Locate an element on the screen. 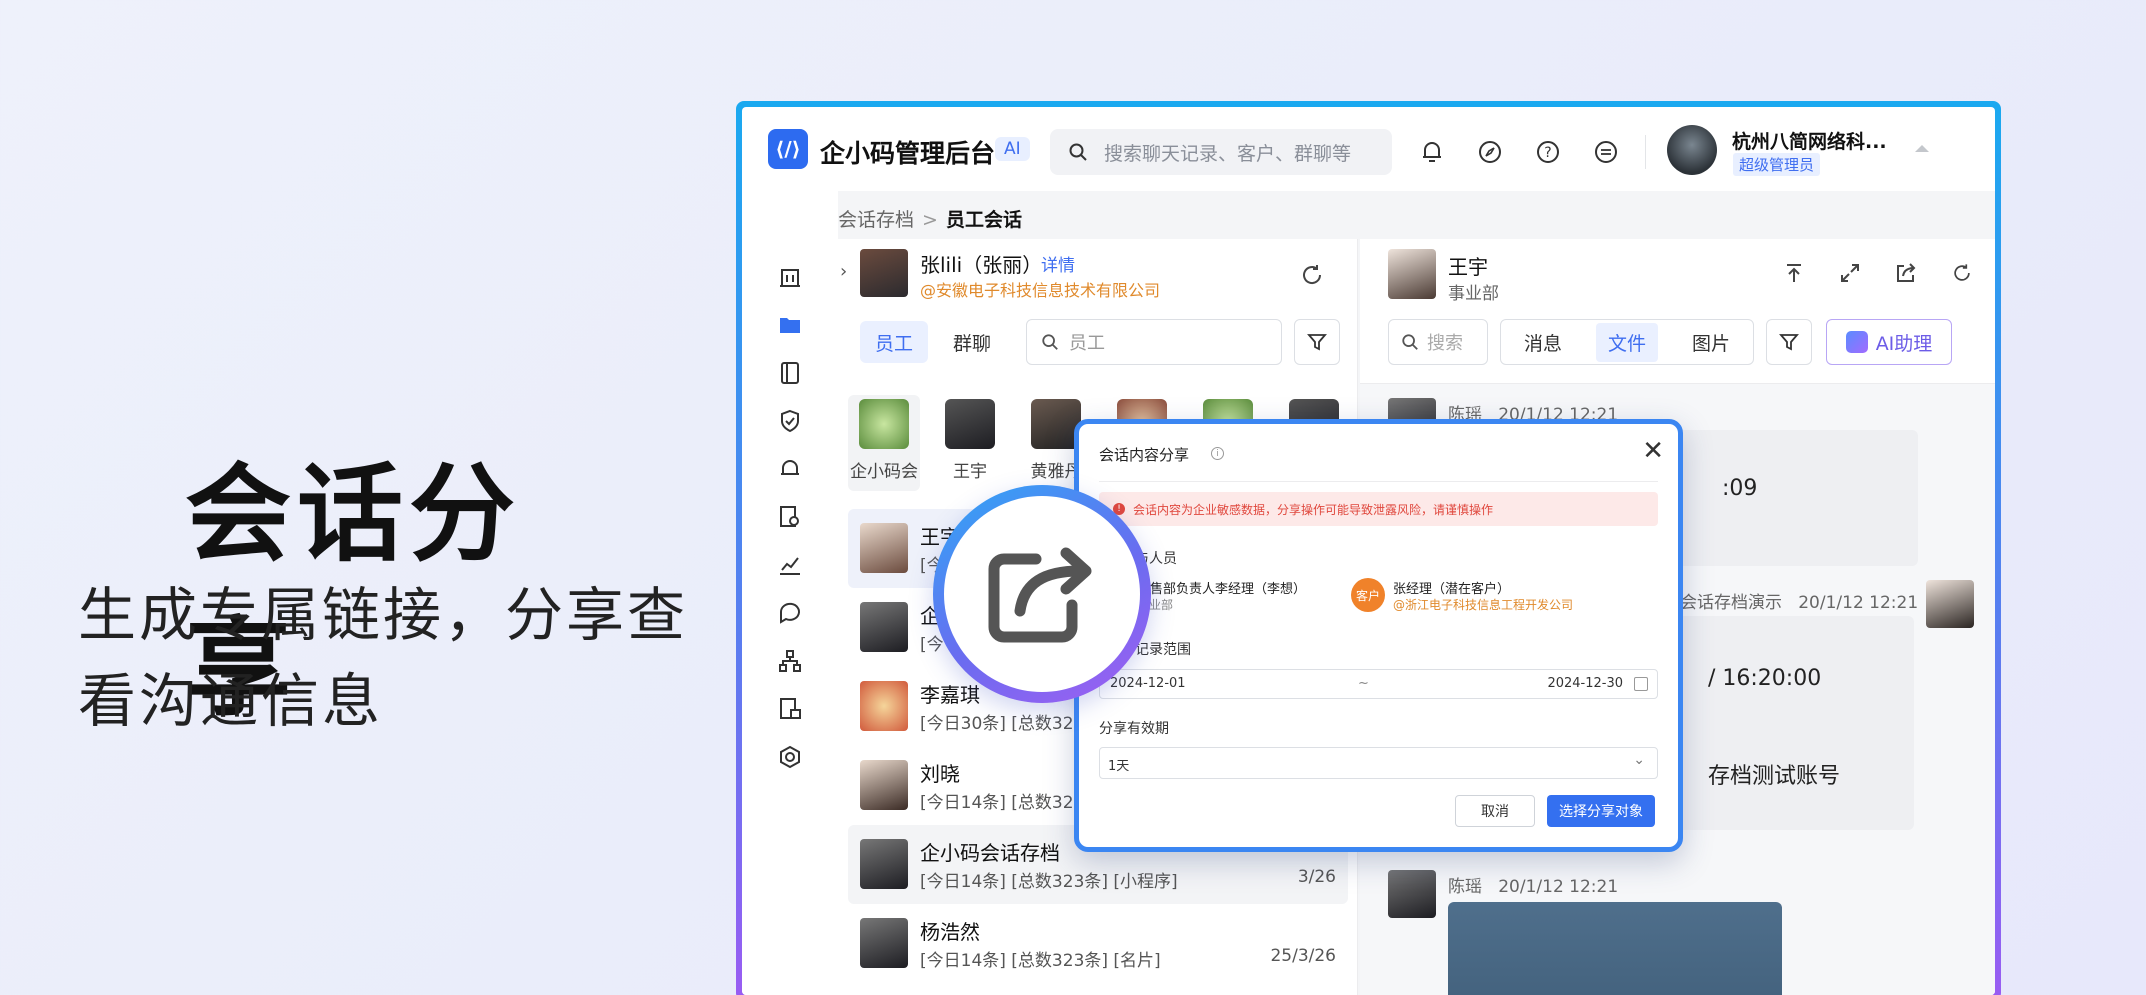 This screenshot has height=995, width=2146. message-type-tabs: 消息 文件 图片 is located at coordinates (1627, 342).